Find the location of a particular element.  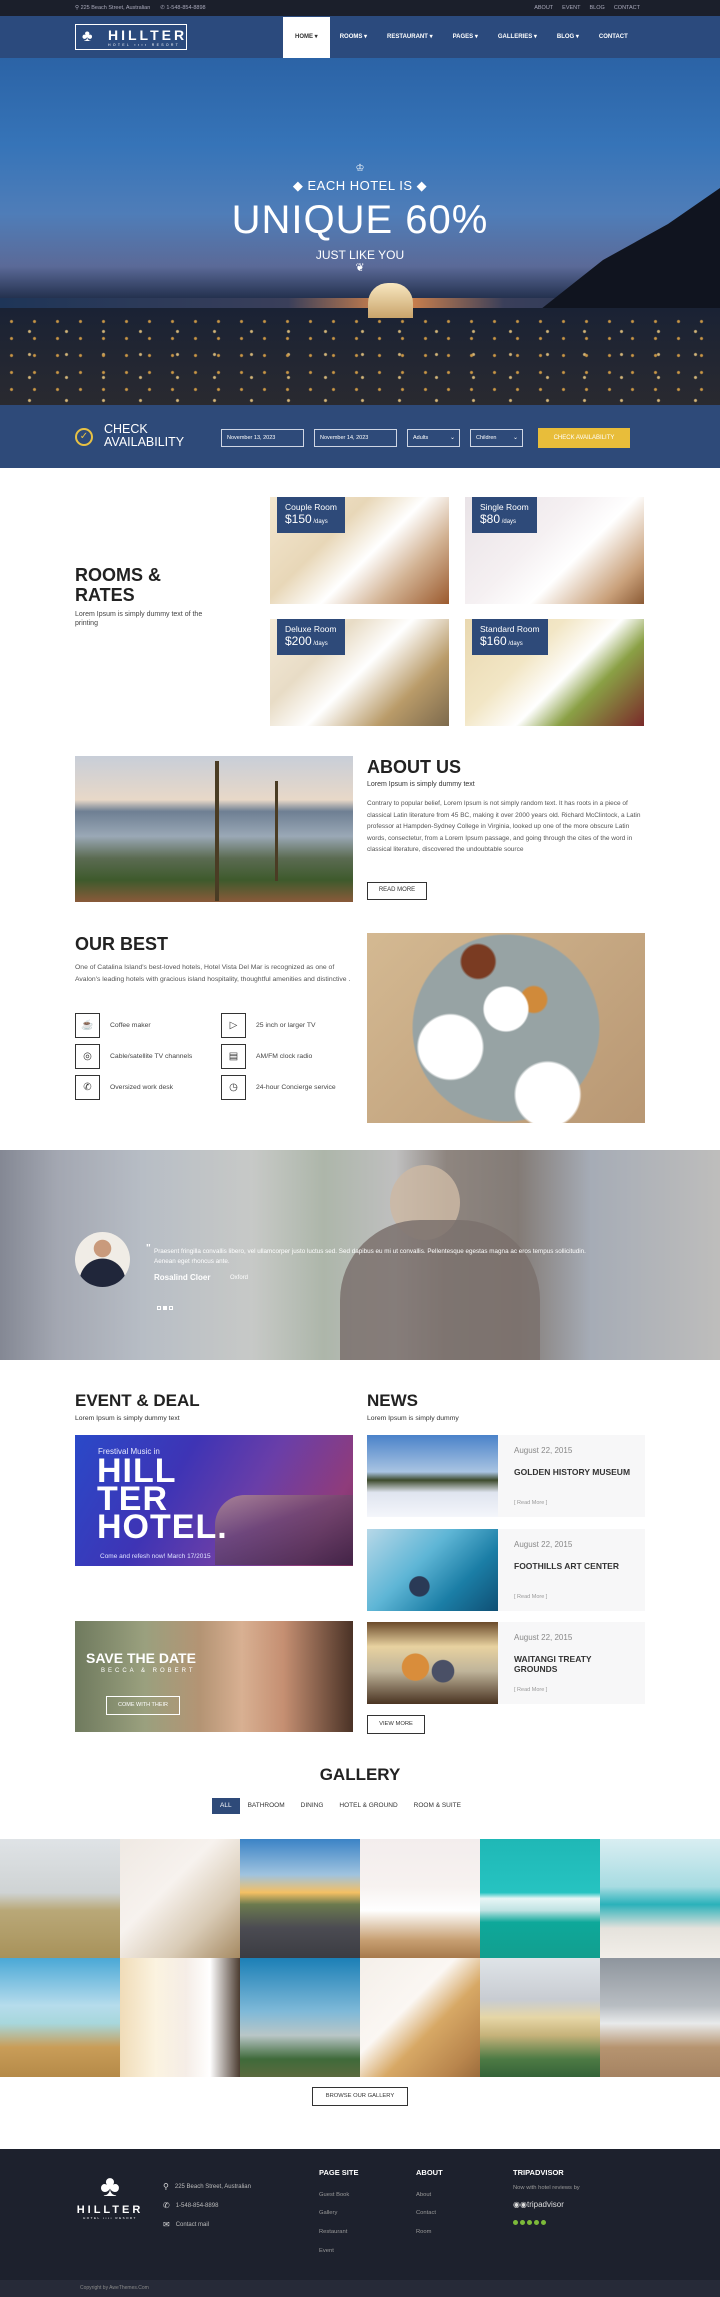

gallery-title: GALLERY is located at coordinates (360, 1774).